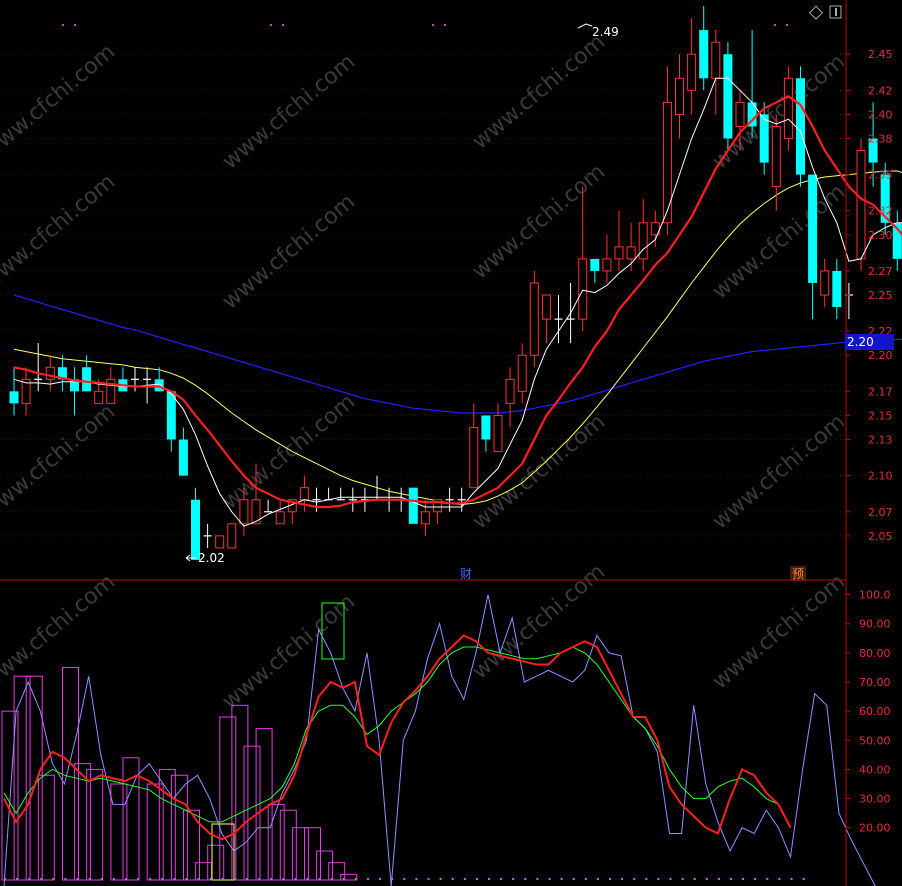 This screenshot has height=886, width=902. I want to click on price-tick-label: 2.15, so click(880, 415).